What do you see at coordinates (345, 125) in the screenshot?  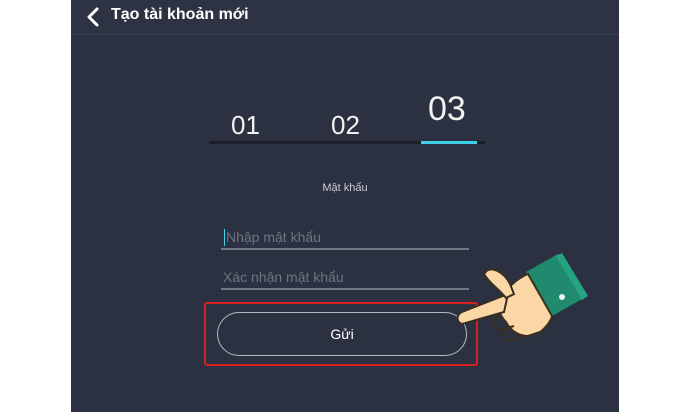 I see `step-02: 02` at bounding box center [345, 125].